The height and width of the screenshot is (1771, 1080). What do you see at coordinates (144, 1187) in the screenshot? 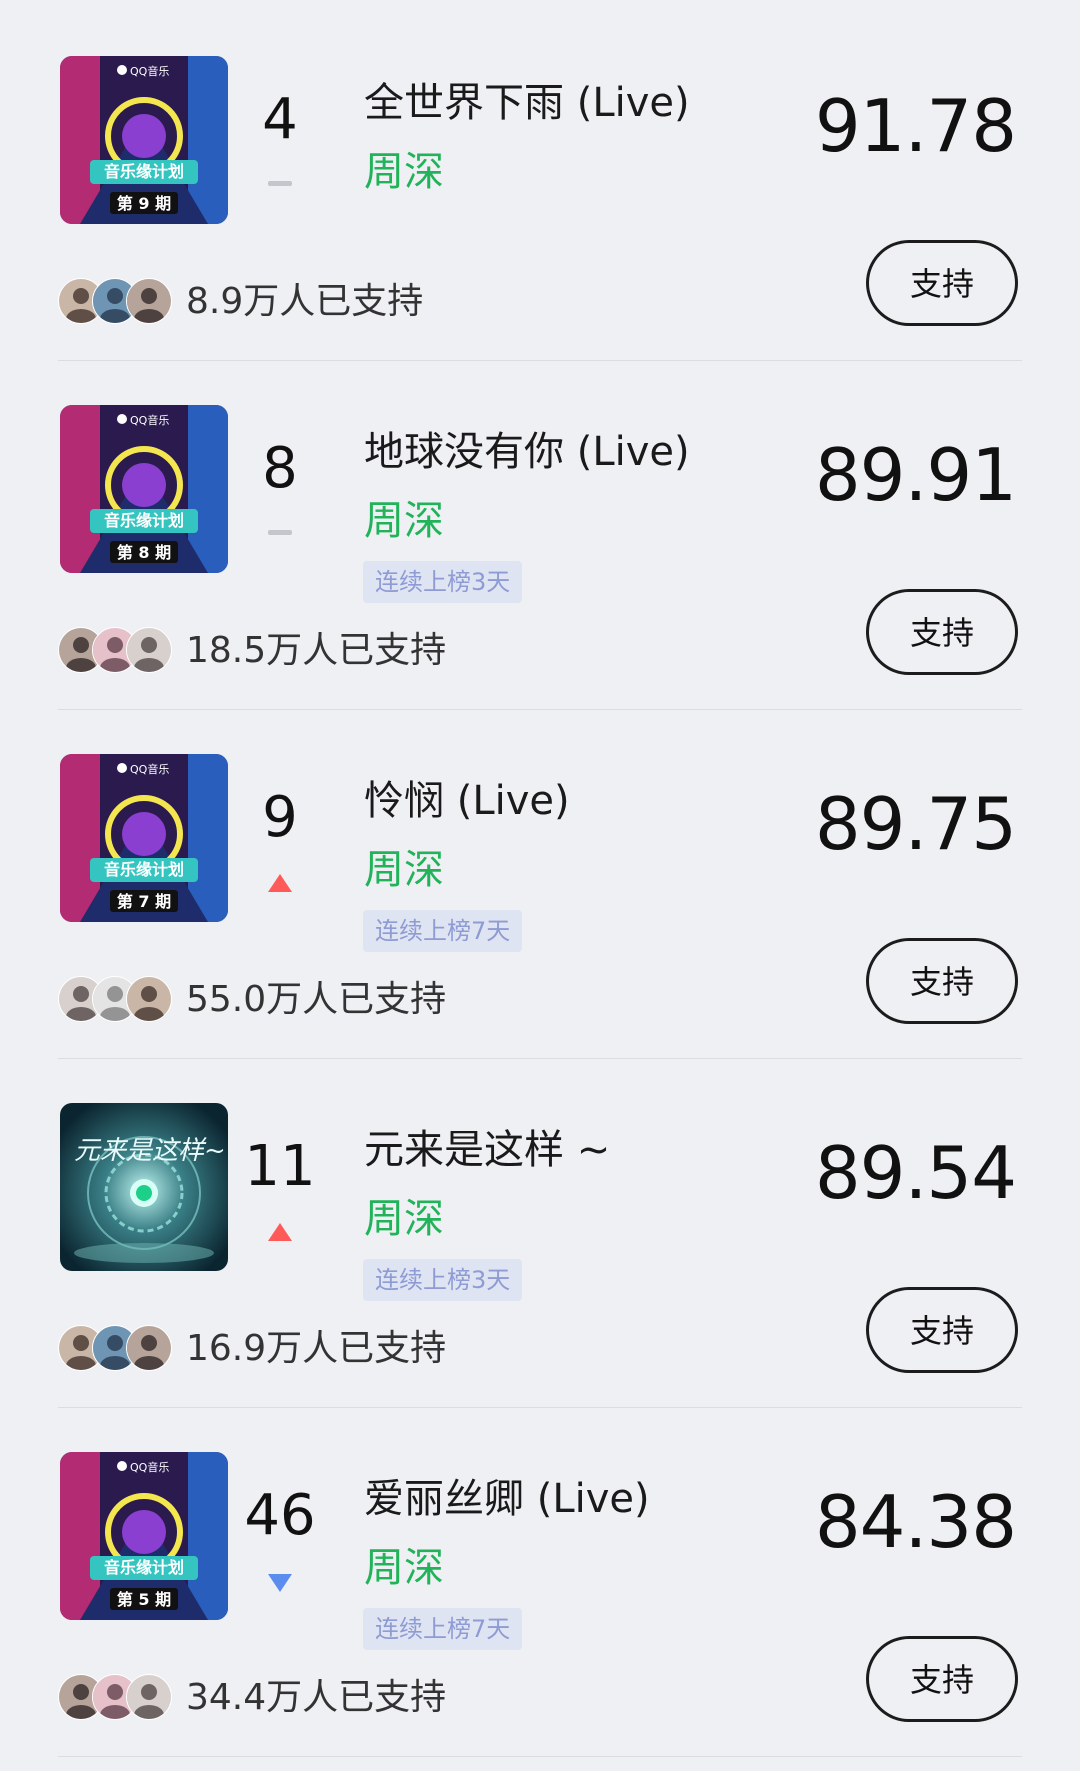
I see `album-cover-scifi: 元来是这样~` at bounding box center [144, 1187].